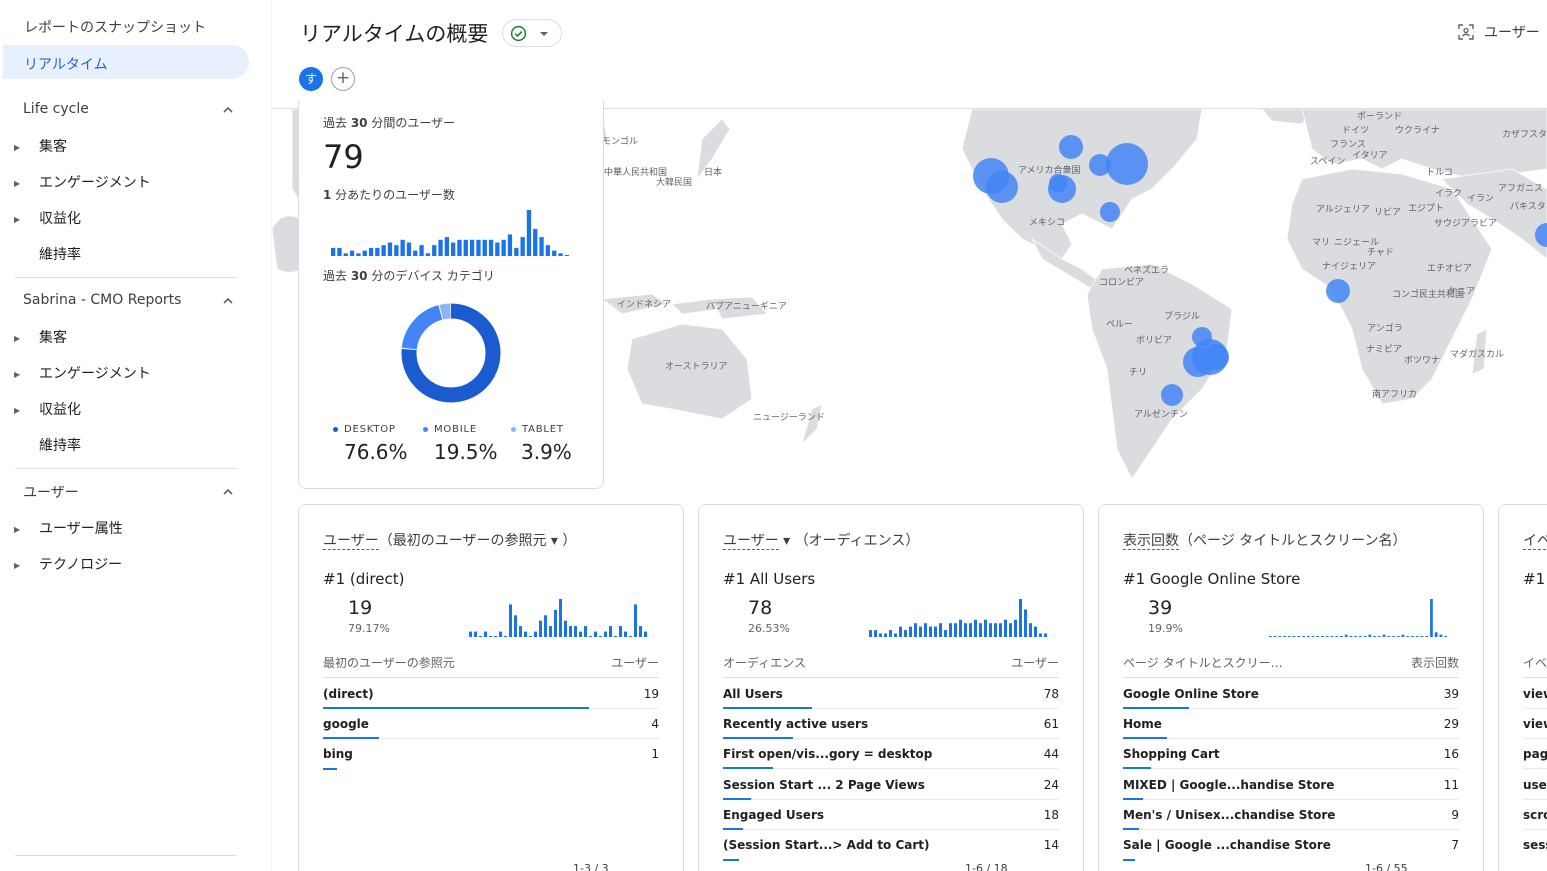  I want to click on card-title: ユーザー ▾ （オーディエンス）, so click(821, 540).